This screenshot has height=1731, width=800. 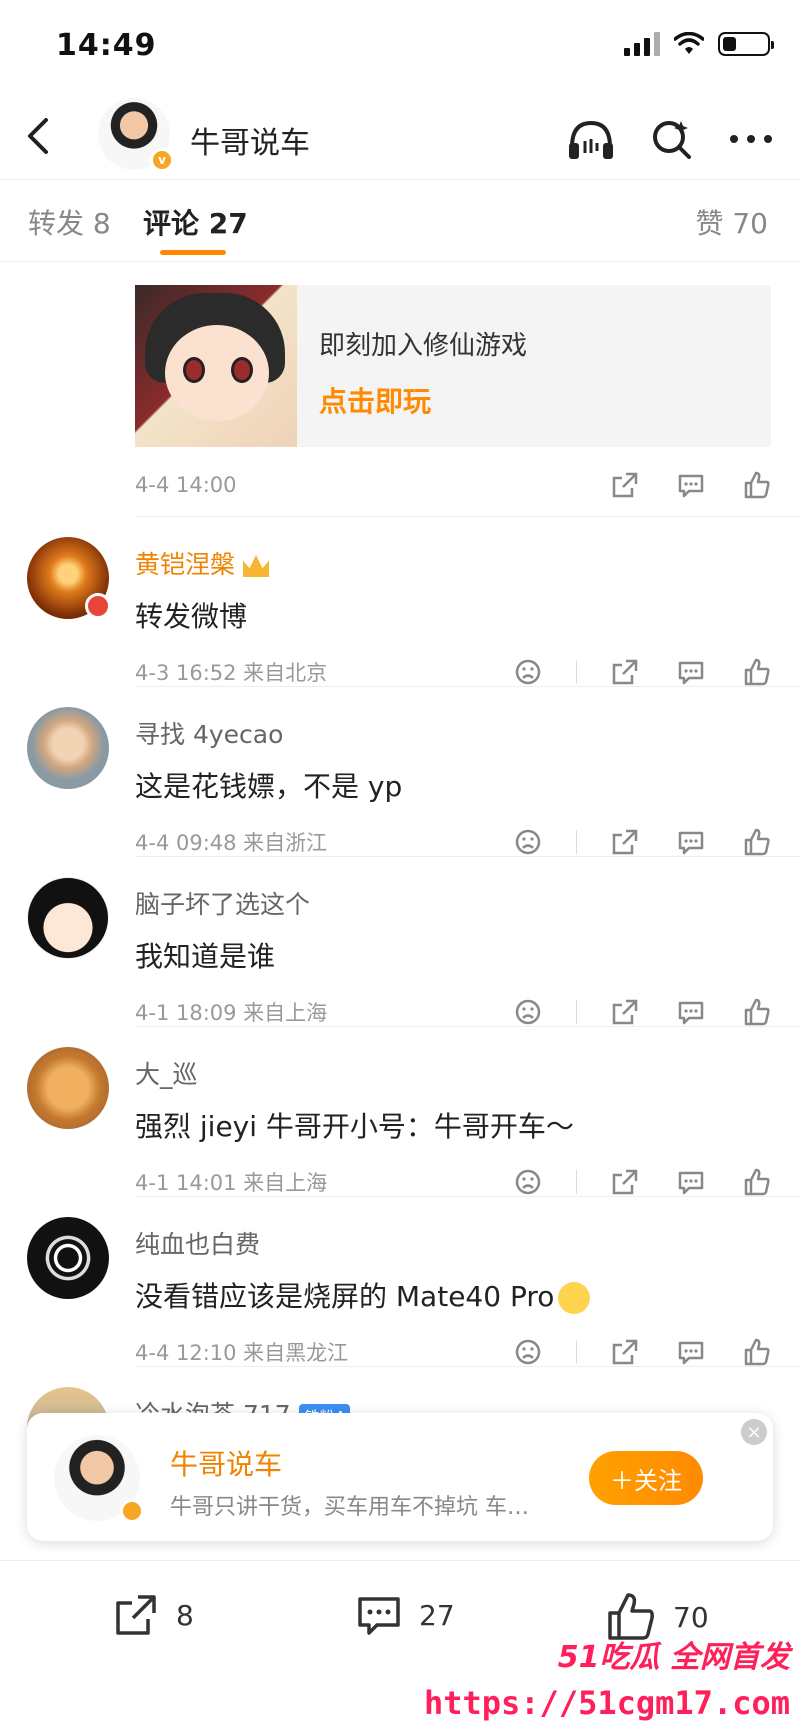 I want to click on tab-comments: 评论 27, so click(x=195, y=222).